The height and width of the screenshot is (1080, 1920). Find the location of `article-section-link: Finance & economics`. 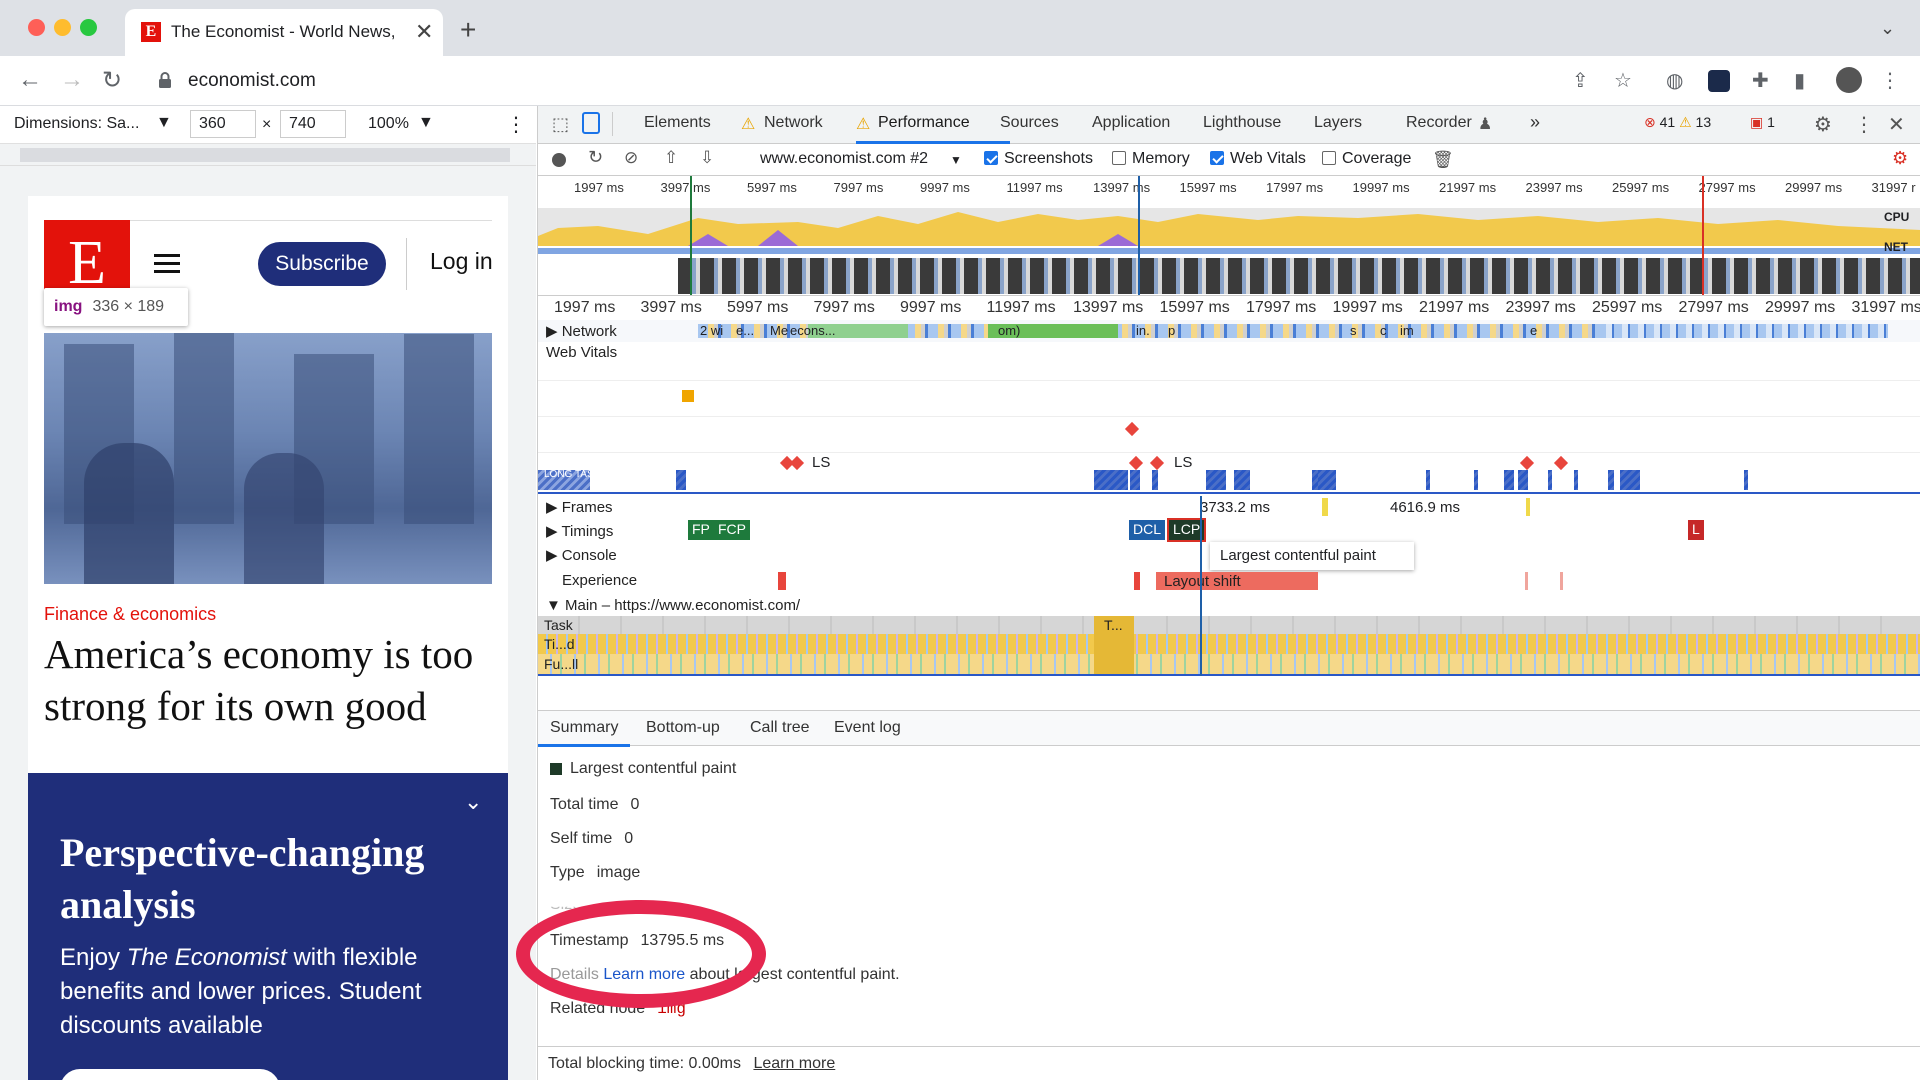

article-section-link: Finance & economics is located at coordinates (130, 614).